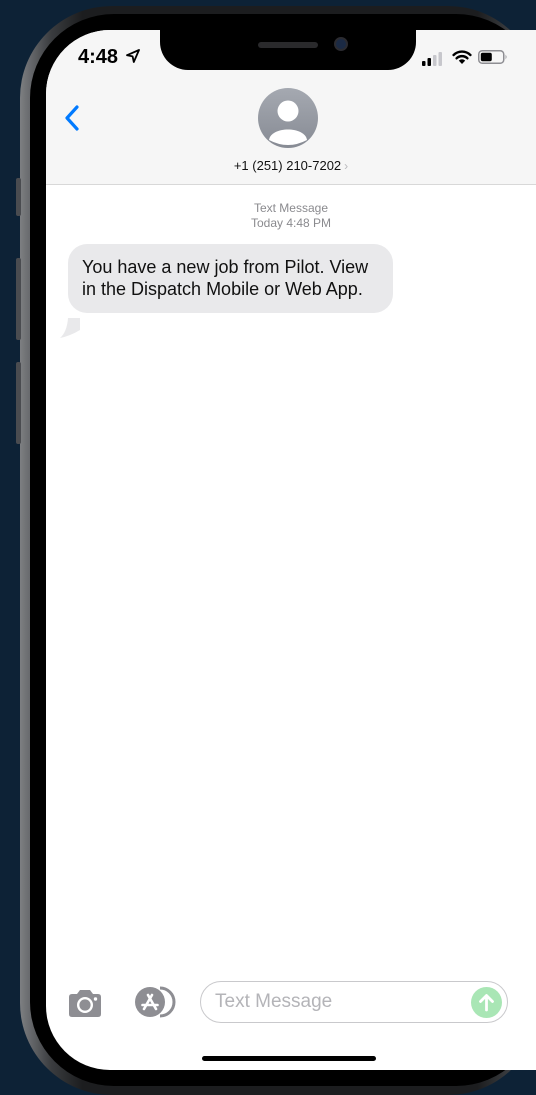 The height and width of the screenshot is (1095, 536). What do you see at coordinates (18, 197) in the screenshot?
I see `mute-switch` at bounding box center [18, 197].